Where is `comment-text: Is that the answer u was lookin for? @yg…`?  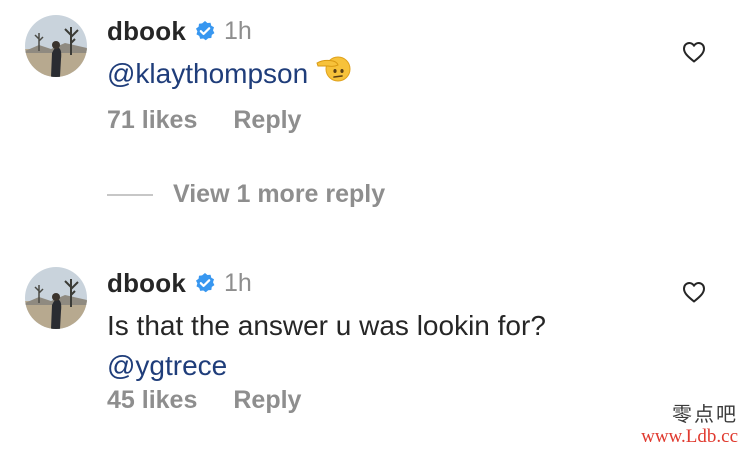 comment-text: Is that the answer u was lookin for? @yg… is located at coordinates (387, 346).